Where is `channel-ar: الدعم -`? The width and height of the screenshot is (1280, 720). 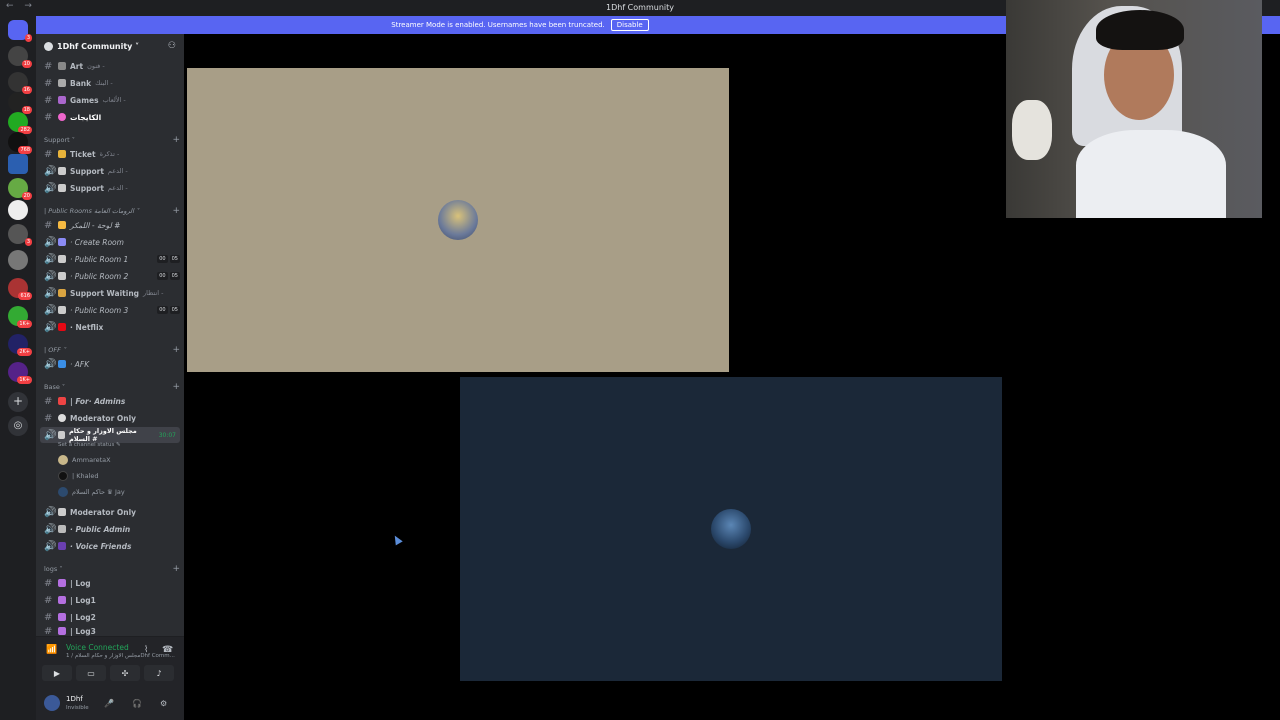 channel-ar: الدعم - is located at coordinates (117, 171).